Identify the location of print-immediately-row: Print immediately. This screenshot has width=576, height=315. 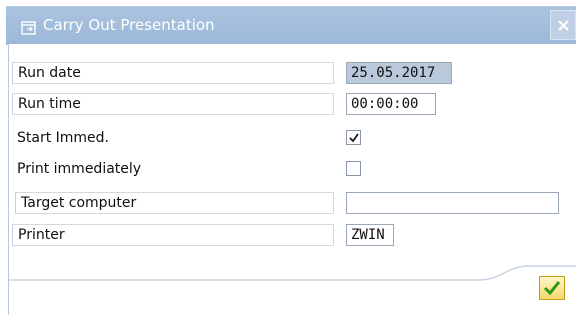
(292, 171).